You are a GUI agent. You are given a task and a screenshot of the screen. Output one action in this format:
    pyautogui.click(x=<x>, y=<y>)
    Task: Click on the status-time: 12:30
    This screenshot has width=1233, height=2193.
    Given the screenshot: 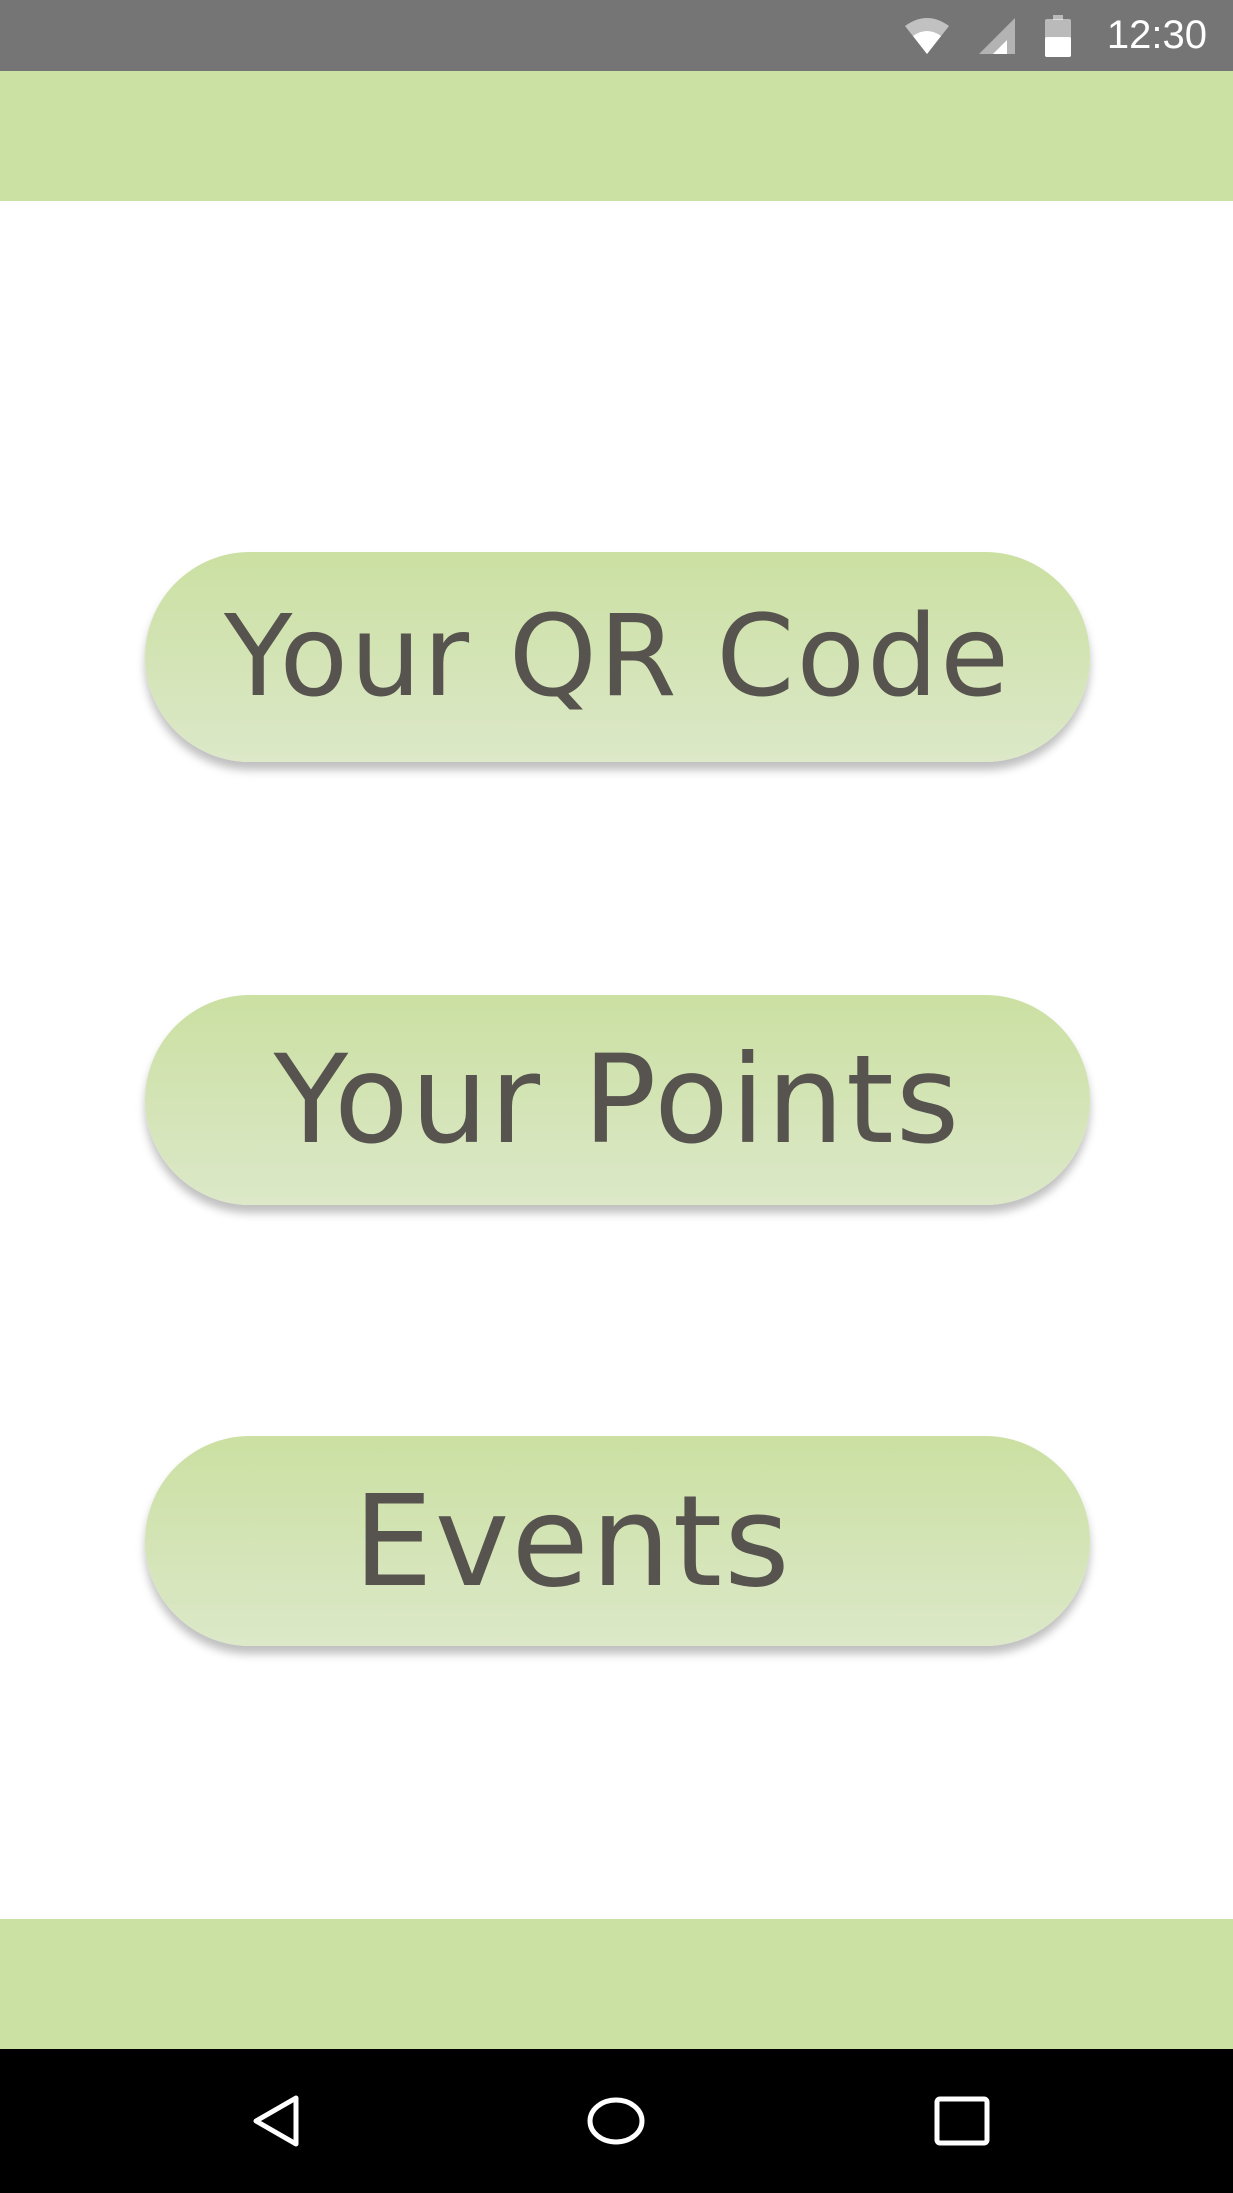 What is the action you would take?
    pyautogui.click(x=1156, y=35)
    